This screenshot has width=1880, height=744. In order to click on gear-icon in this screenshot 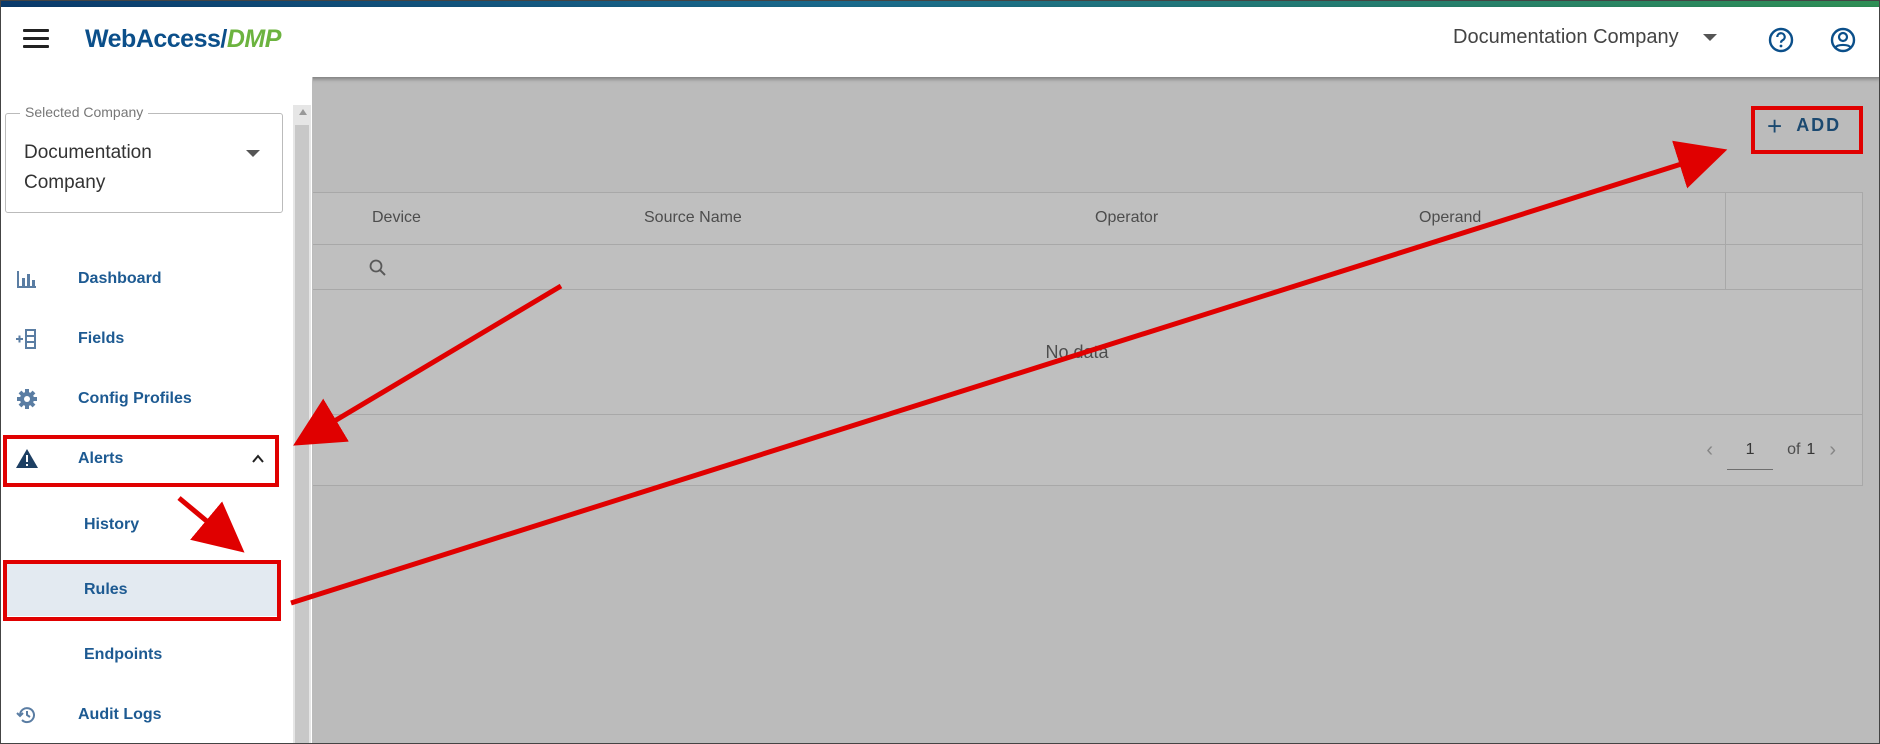, I will do `click(27, 399)`.